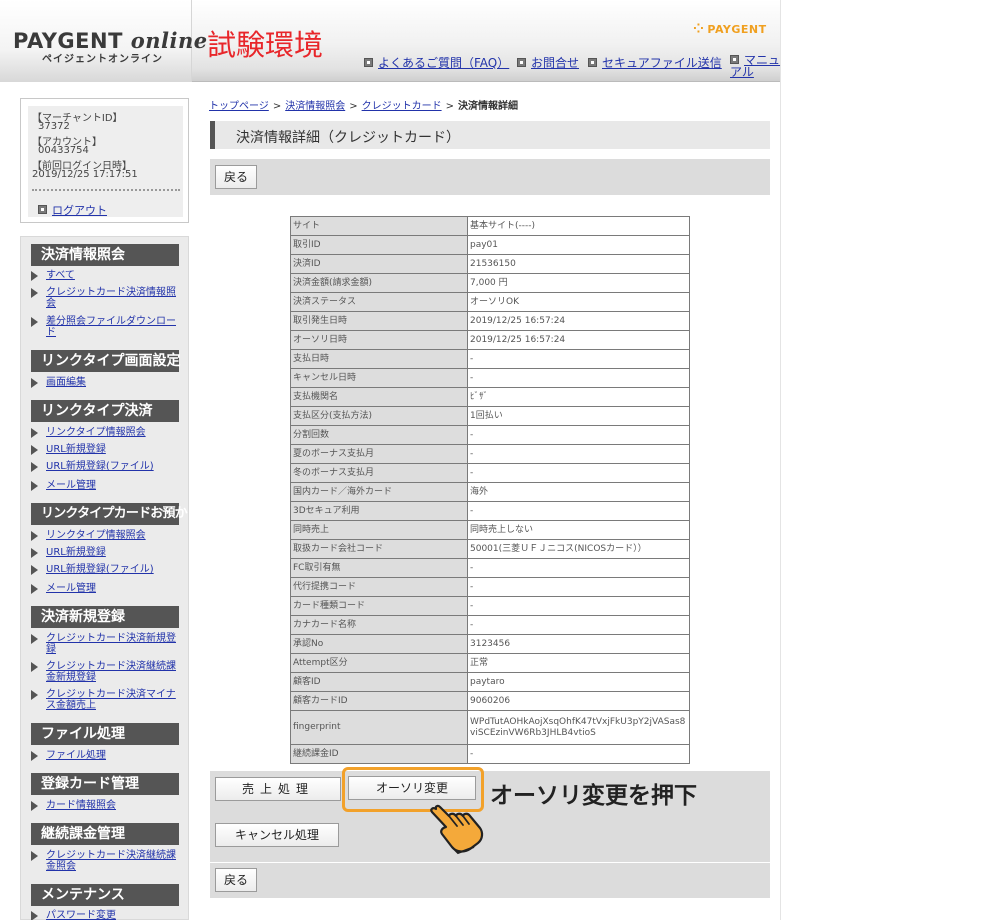 This screenshot has height=920, width=1000. Describe the element at coordinates (113, 672) in the screenshot. I see `menu-item-label: クレジットカード決済継続課金新規登録` at that location.